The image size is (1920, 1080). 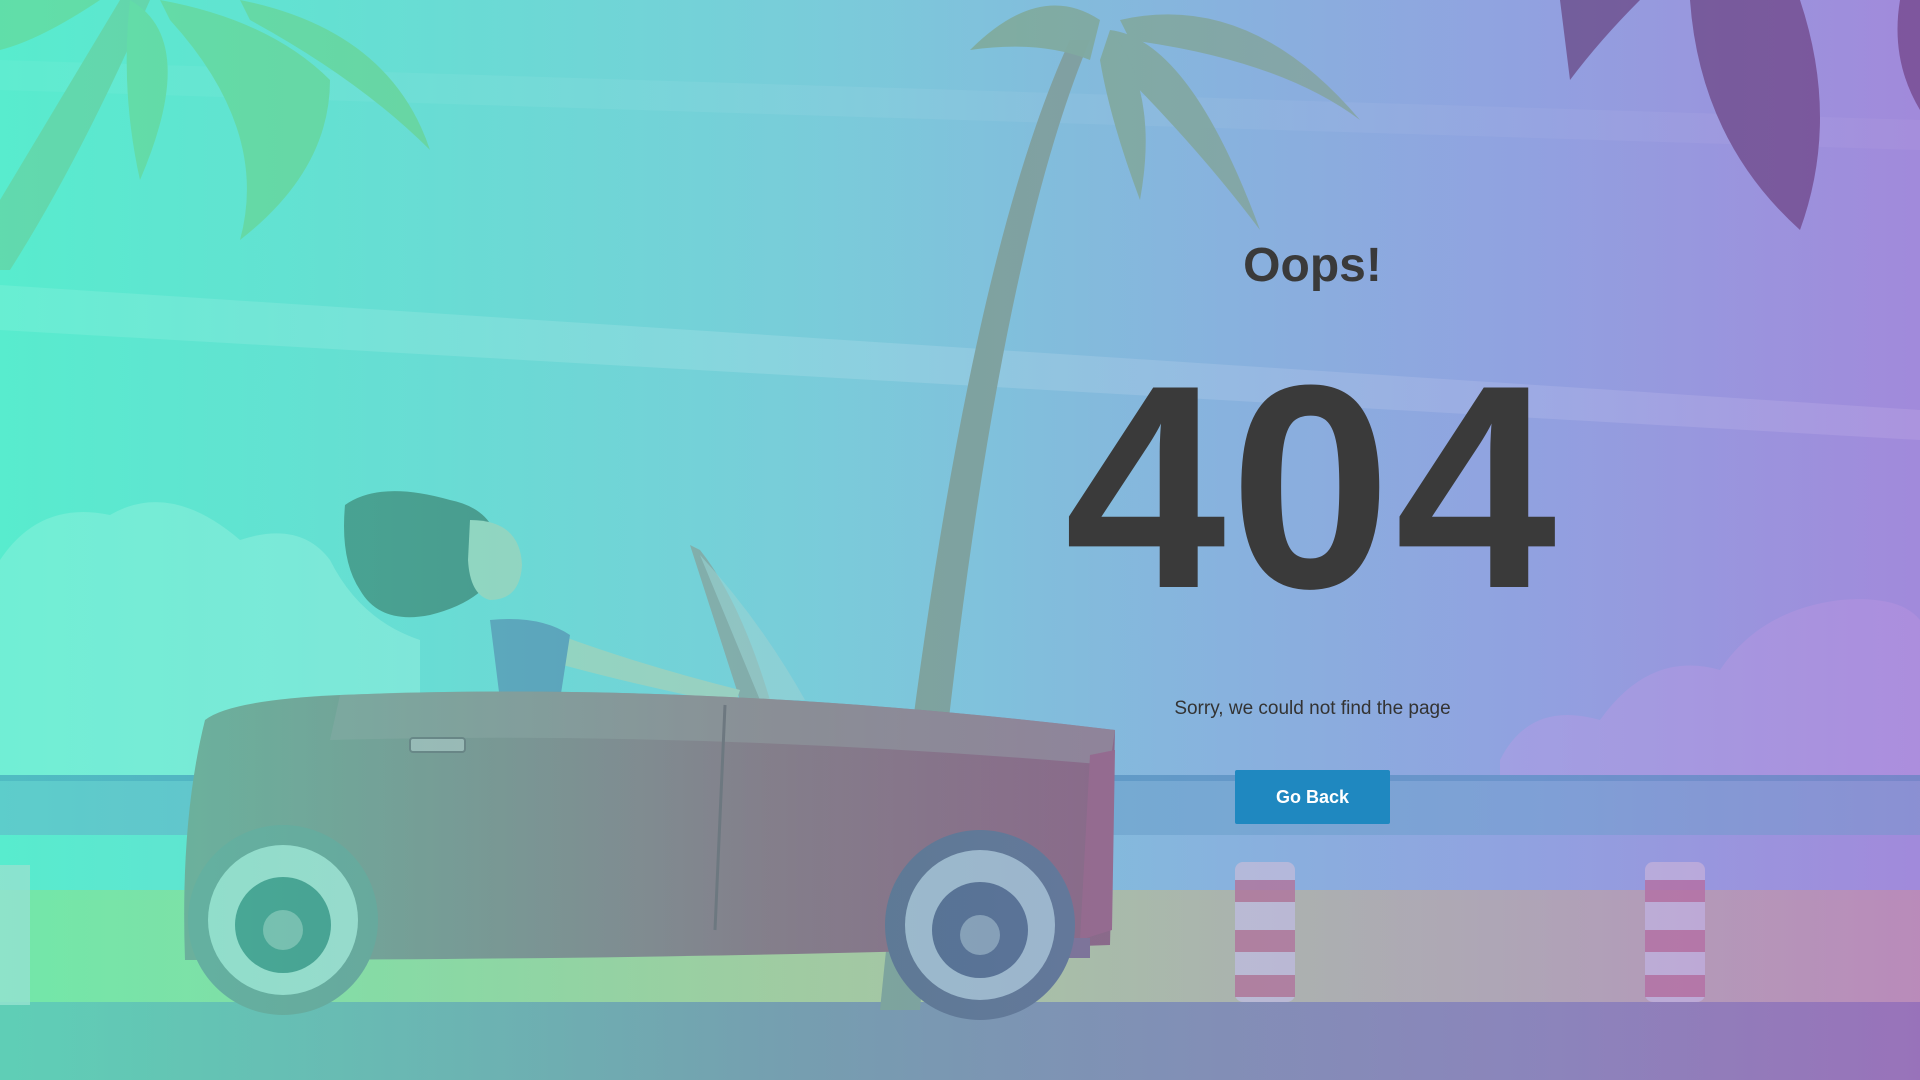 What do you see at coordinates (1312, 487) in the screenshot?
I see `error-code: 404` at bounding box center [1312, 487].